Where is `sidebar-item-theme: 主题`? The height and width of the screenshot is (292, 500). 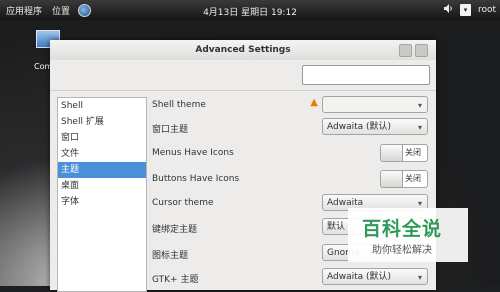 sidebar-item-theme: 主题 is located at coordinates (102, 170).